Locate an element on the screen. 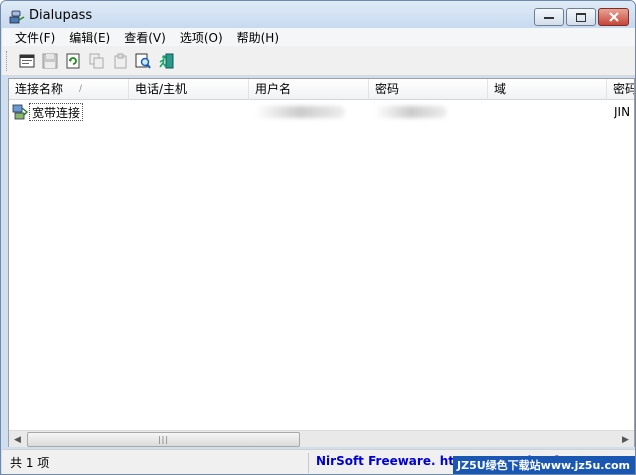 This screenshot has width=636, height=475. properties-disabled-button is located at coordinates (120, 61).